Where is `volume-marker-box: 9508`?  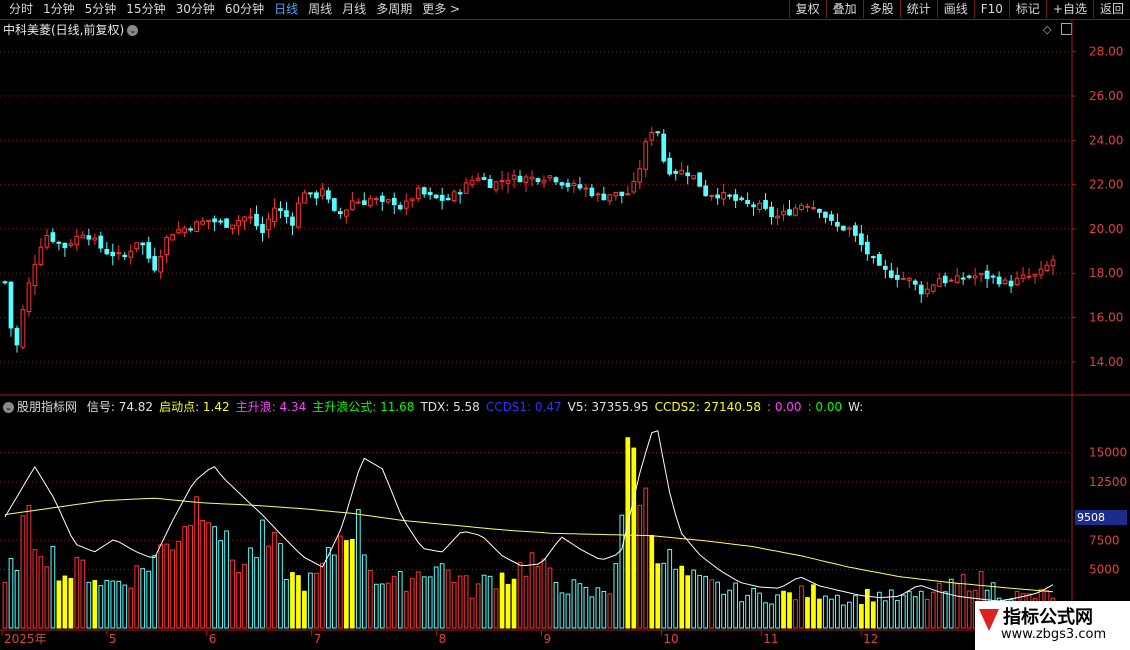 volume-marker-box: 9508 is located at coordinates (1101, 517).